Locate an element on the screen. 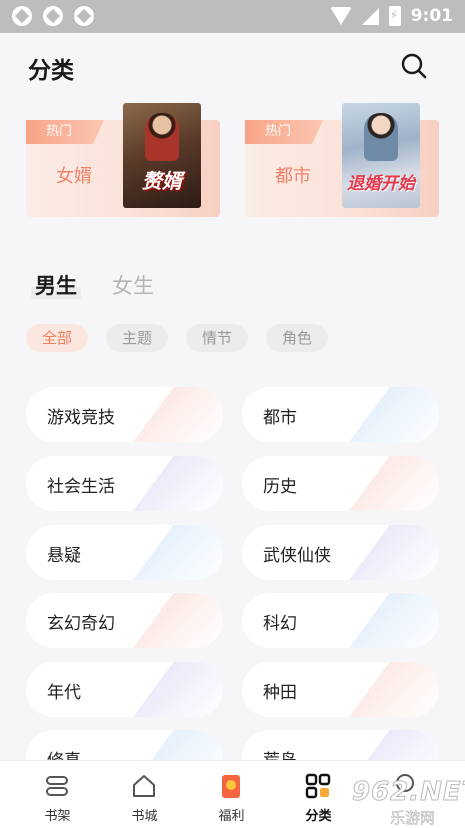  category-label: 悬疑 is located at coordinates (64, 556).